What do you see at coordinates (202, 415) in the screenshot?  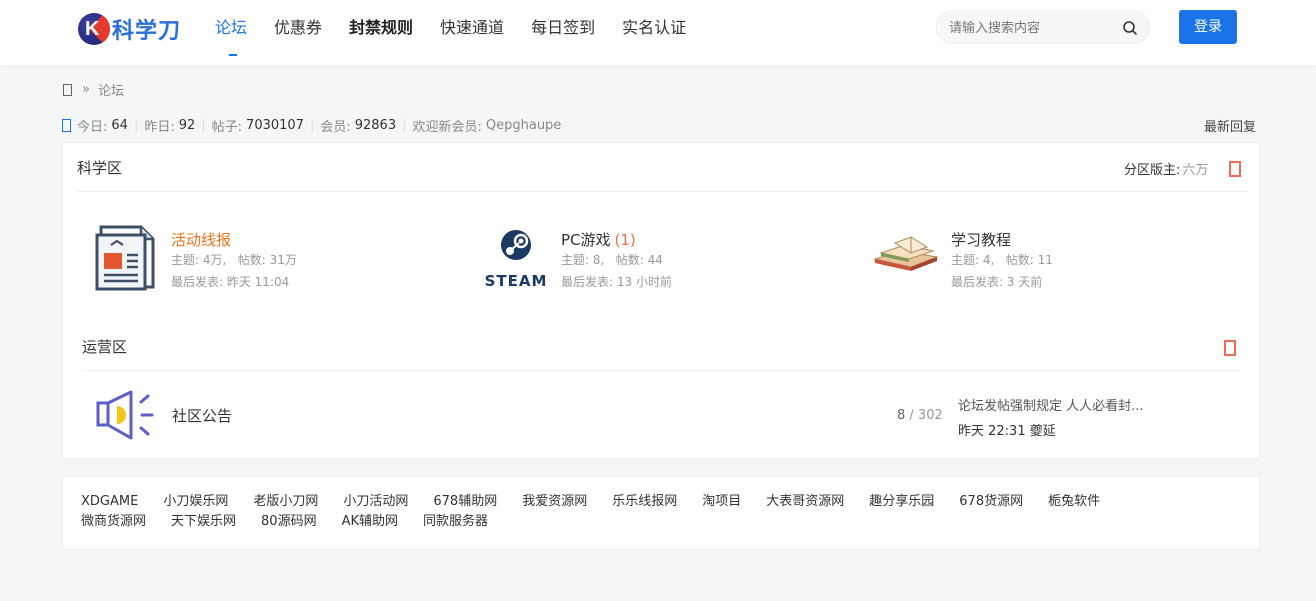 I see `forum-name-announcements: 社区公告` at bounding box center [202, 415].